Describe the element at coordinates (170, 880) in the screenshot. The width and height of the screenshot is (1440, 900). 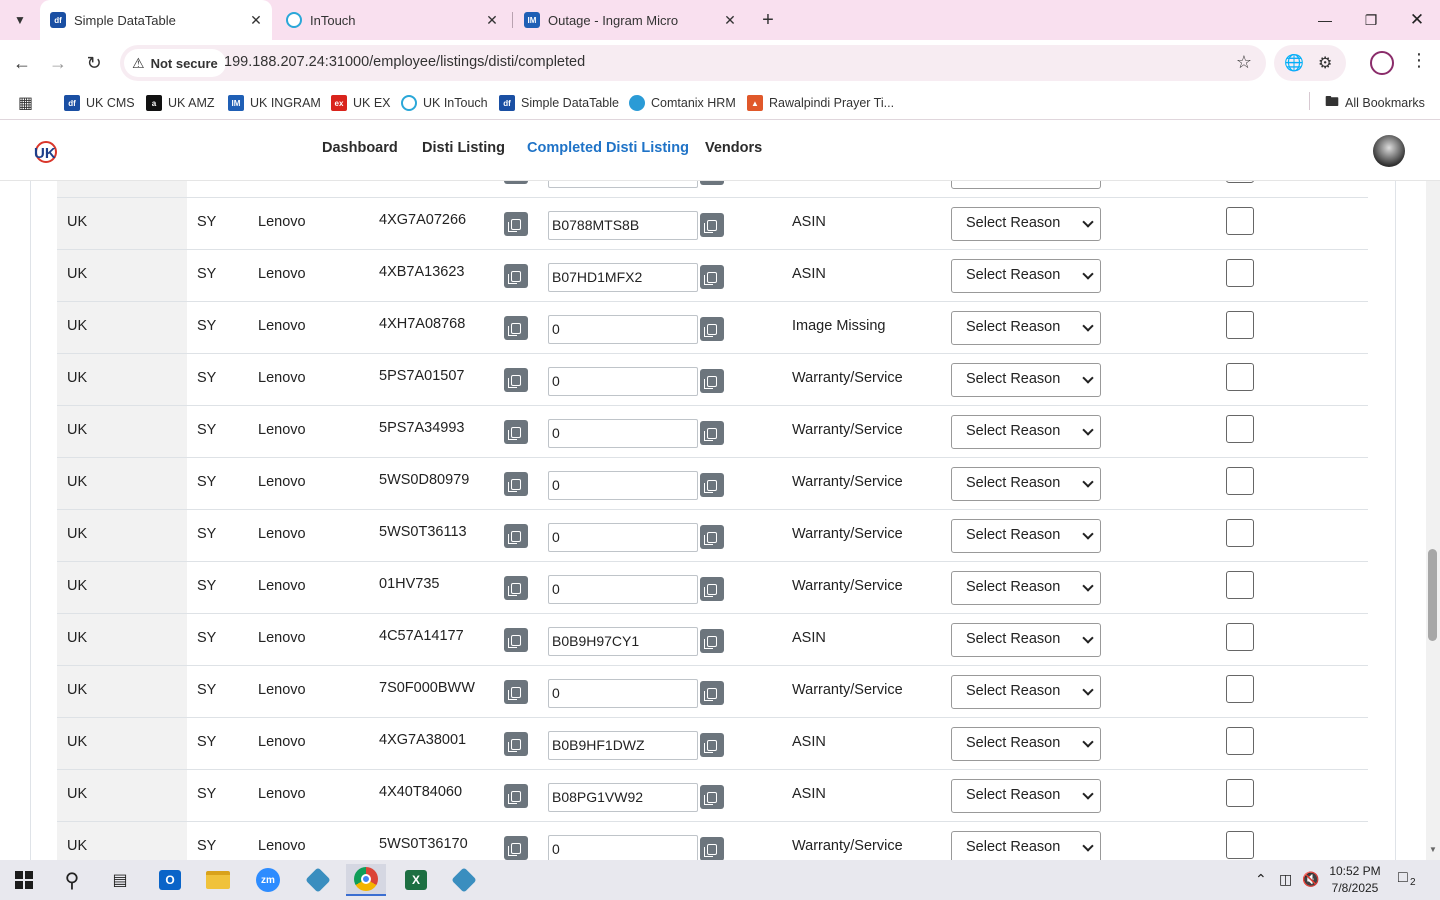
I see `outlook-icon: O` at that location.